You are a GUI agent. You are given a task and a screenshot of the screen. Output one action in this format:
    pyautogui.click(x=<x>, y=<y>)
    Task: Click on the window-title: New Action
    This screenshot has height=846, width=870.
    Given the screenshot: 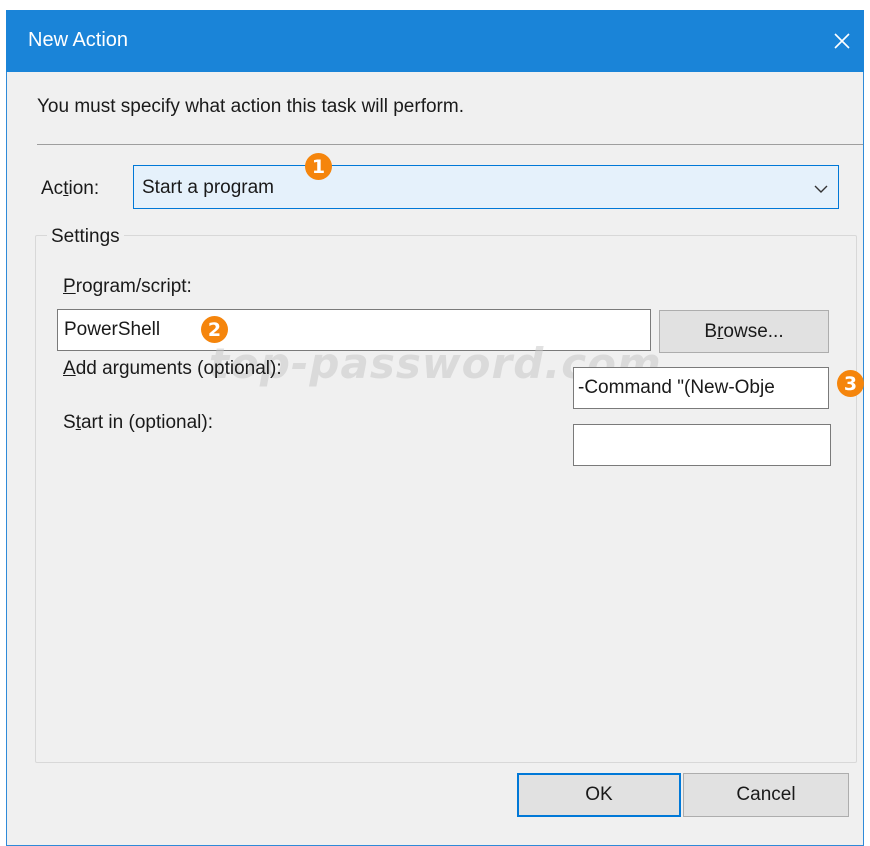 What is the action you would take?
    pyautogui.click(x=78, y=40)
    